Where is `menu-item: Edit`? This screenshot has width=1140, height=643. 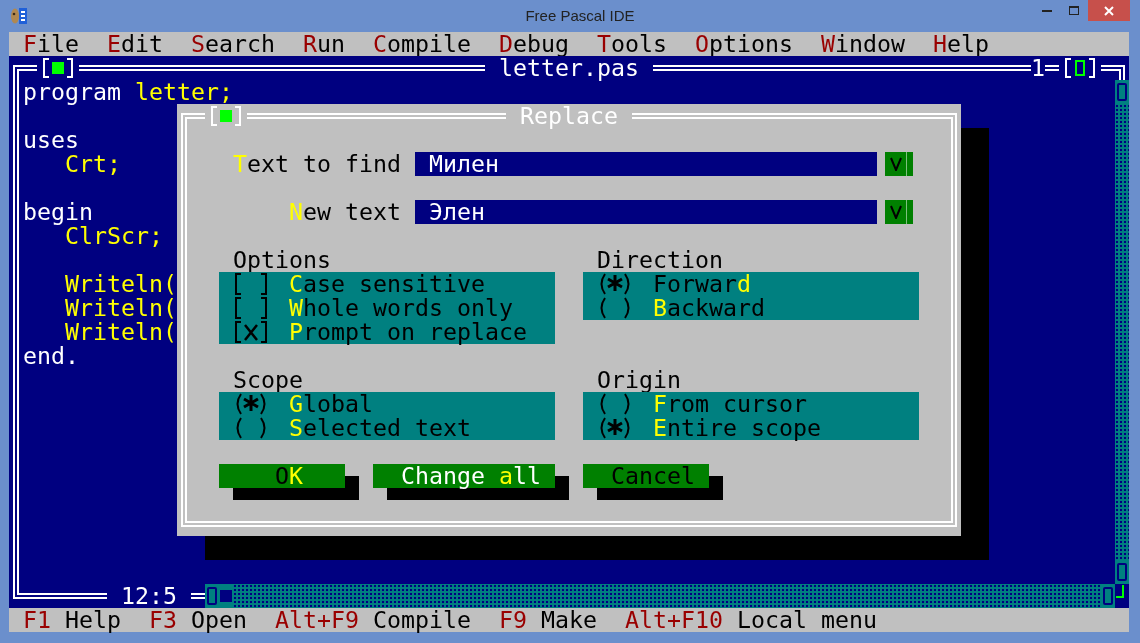 menu-item: Edit is located at coordinates (135, 44).